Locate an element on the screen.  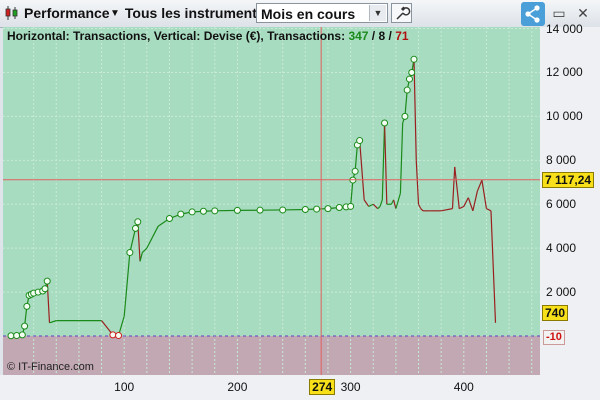
minimize-button: ▭ is located at coordinates (559, 13).